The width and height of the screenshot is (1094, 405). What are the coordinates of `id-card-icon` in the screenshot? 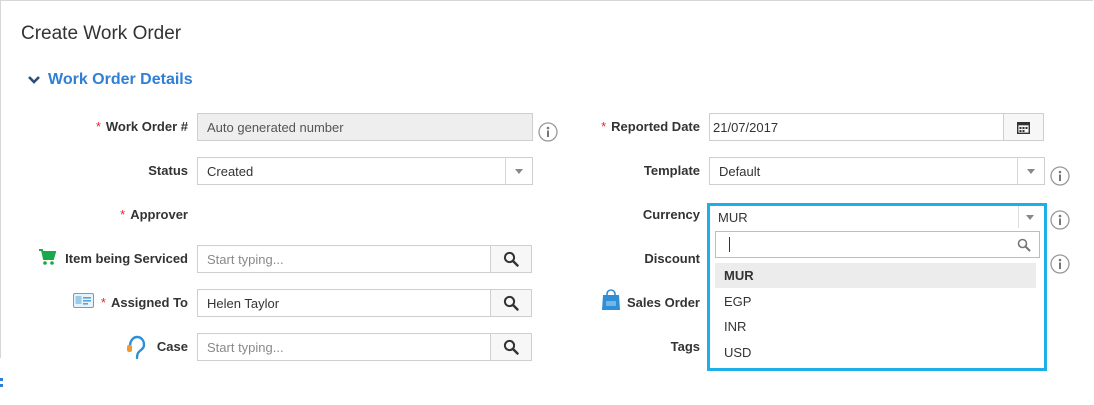 It's located at (83, 300).